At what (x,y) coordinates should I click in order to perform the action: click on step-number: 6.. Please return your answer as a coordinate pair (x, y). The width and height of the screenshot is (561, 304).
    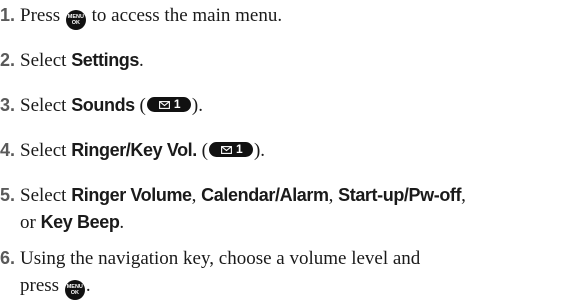
    Looking at the image, I should click on (8, 258).